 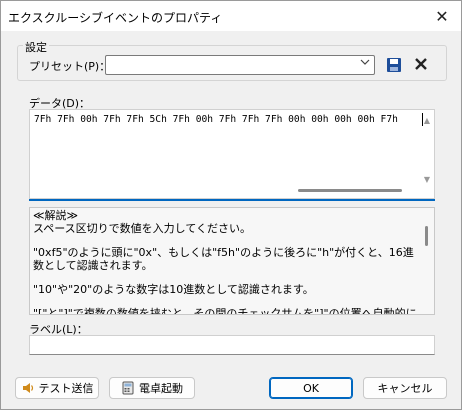 I want to click on speaker-icon, so click(x=28, y=388).